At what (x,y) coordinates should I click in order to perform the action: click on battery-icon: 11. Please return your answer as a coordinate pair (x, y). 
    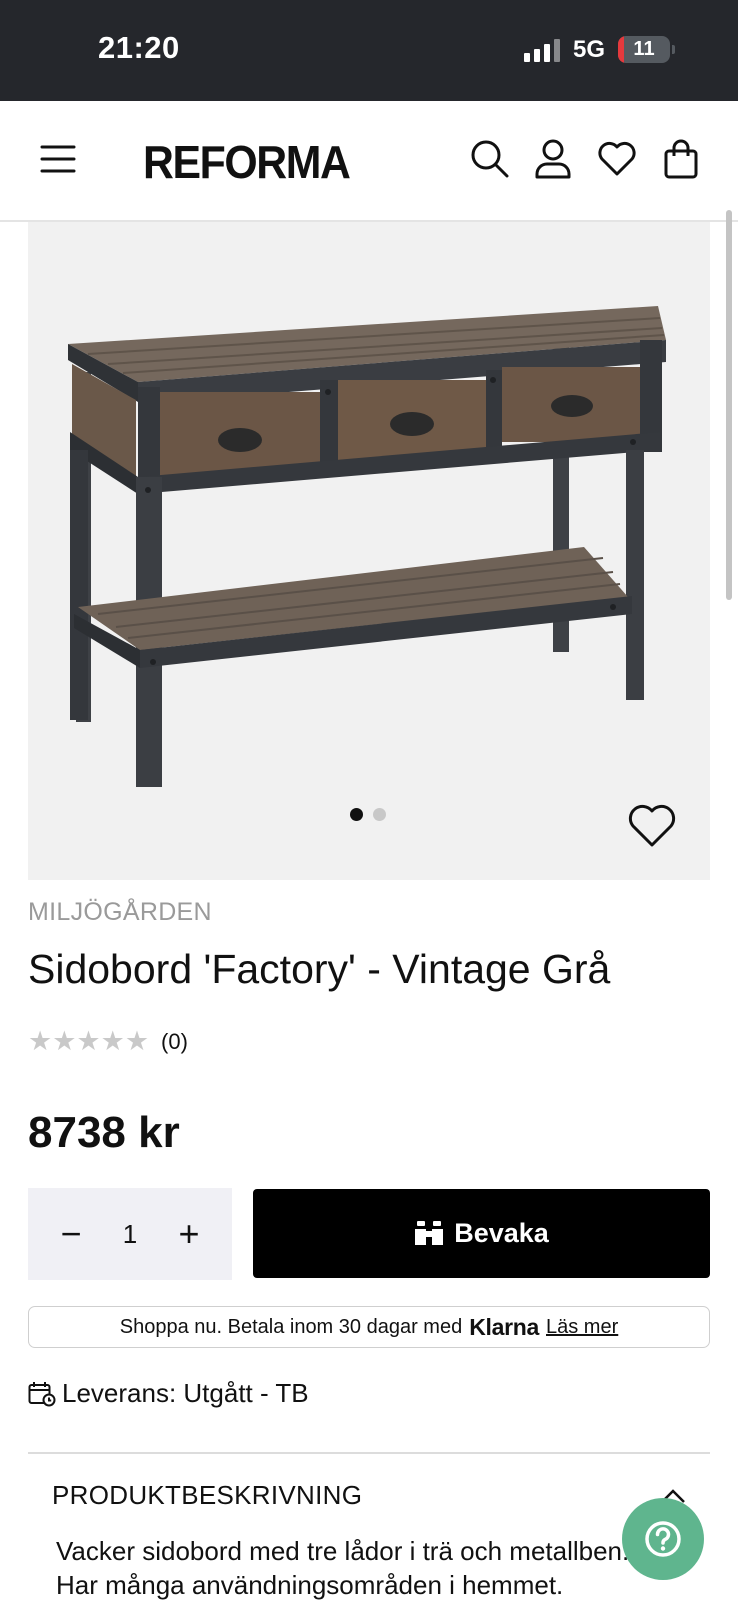
    Looking at the image, I should click on (644, 49).